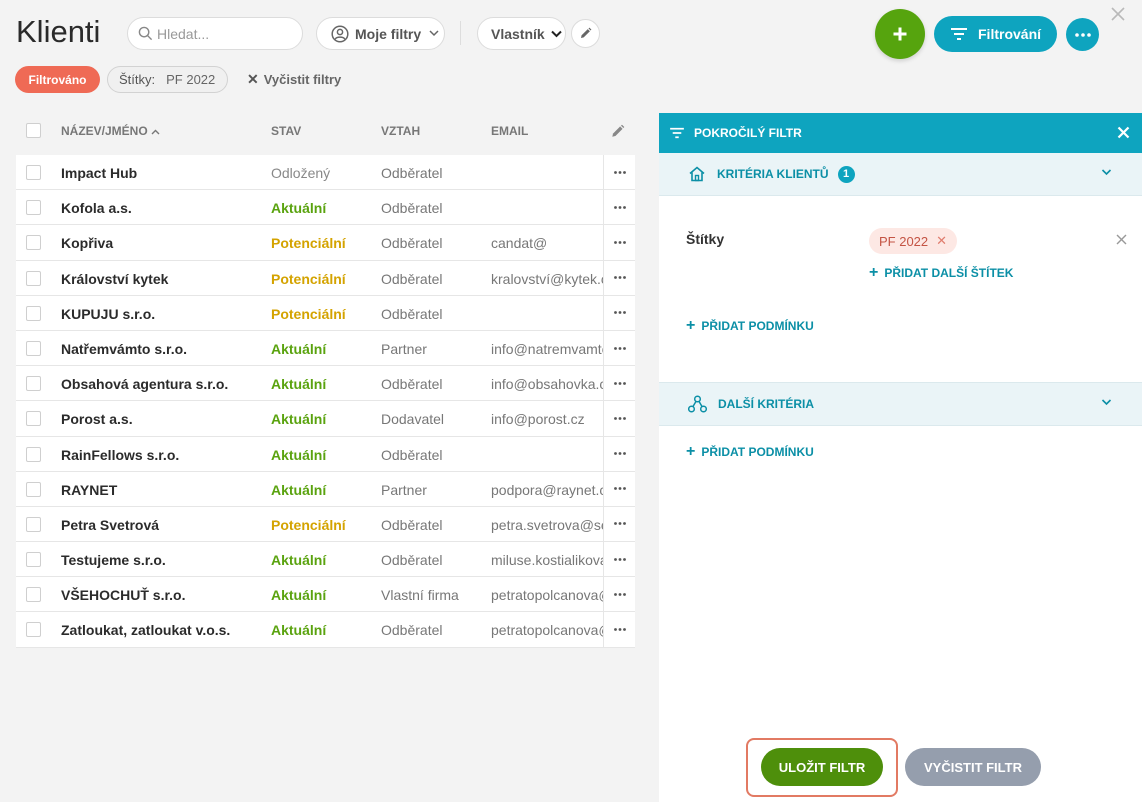  I want to click on home-icon, so click(697, 174).